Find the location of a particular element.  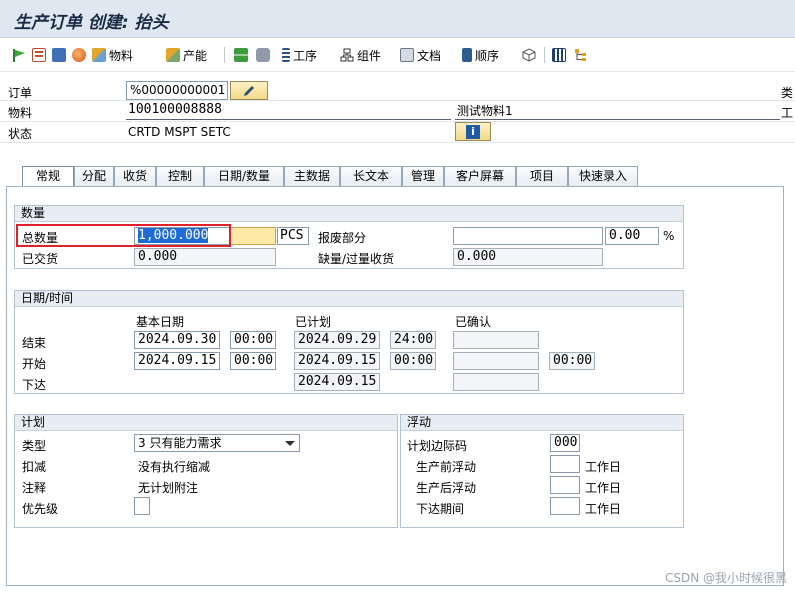

tab-master-data: 主数据 is located at coordinates (312, 176).